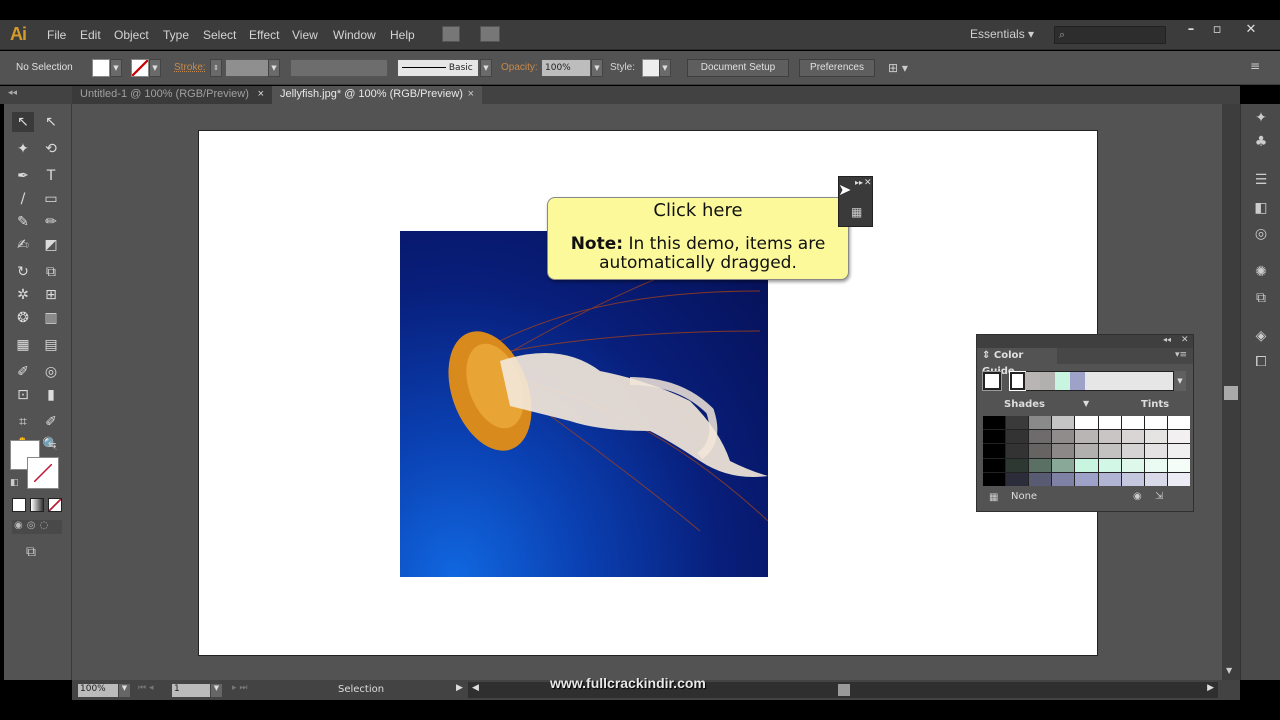 This screenshot has height=720, width=1280. I want to click on harmony-rules-dropdown: ▼, so click(1180, 381).